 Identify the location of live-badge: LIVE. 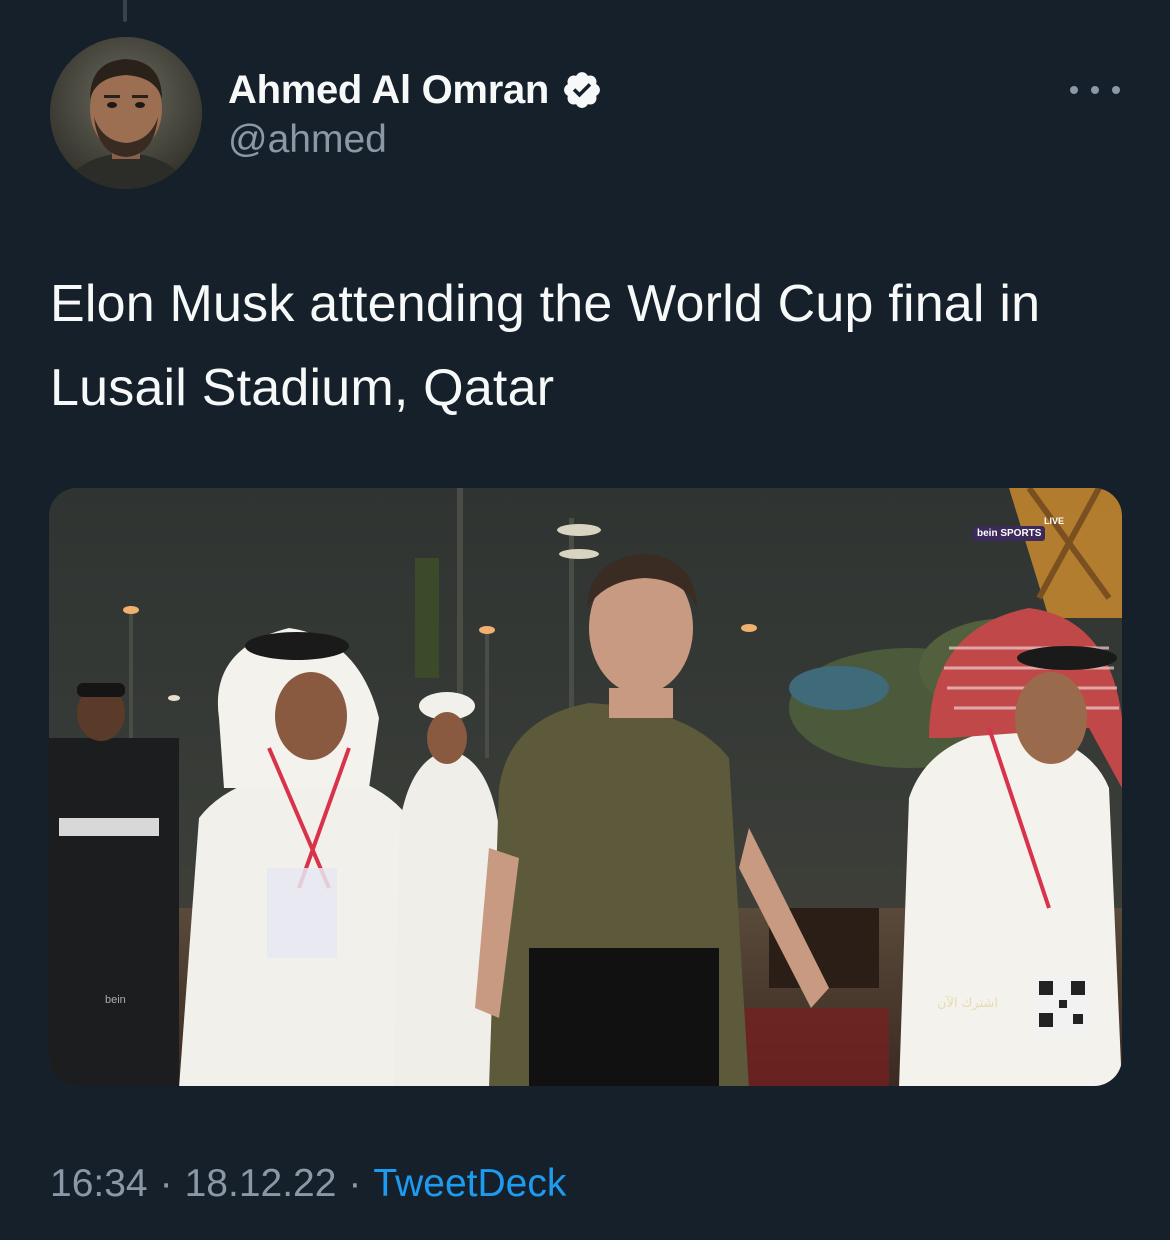
(1054, 521).